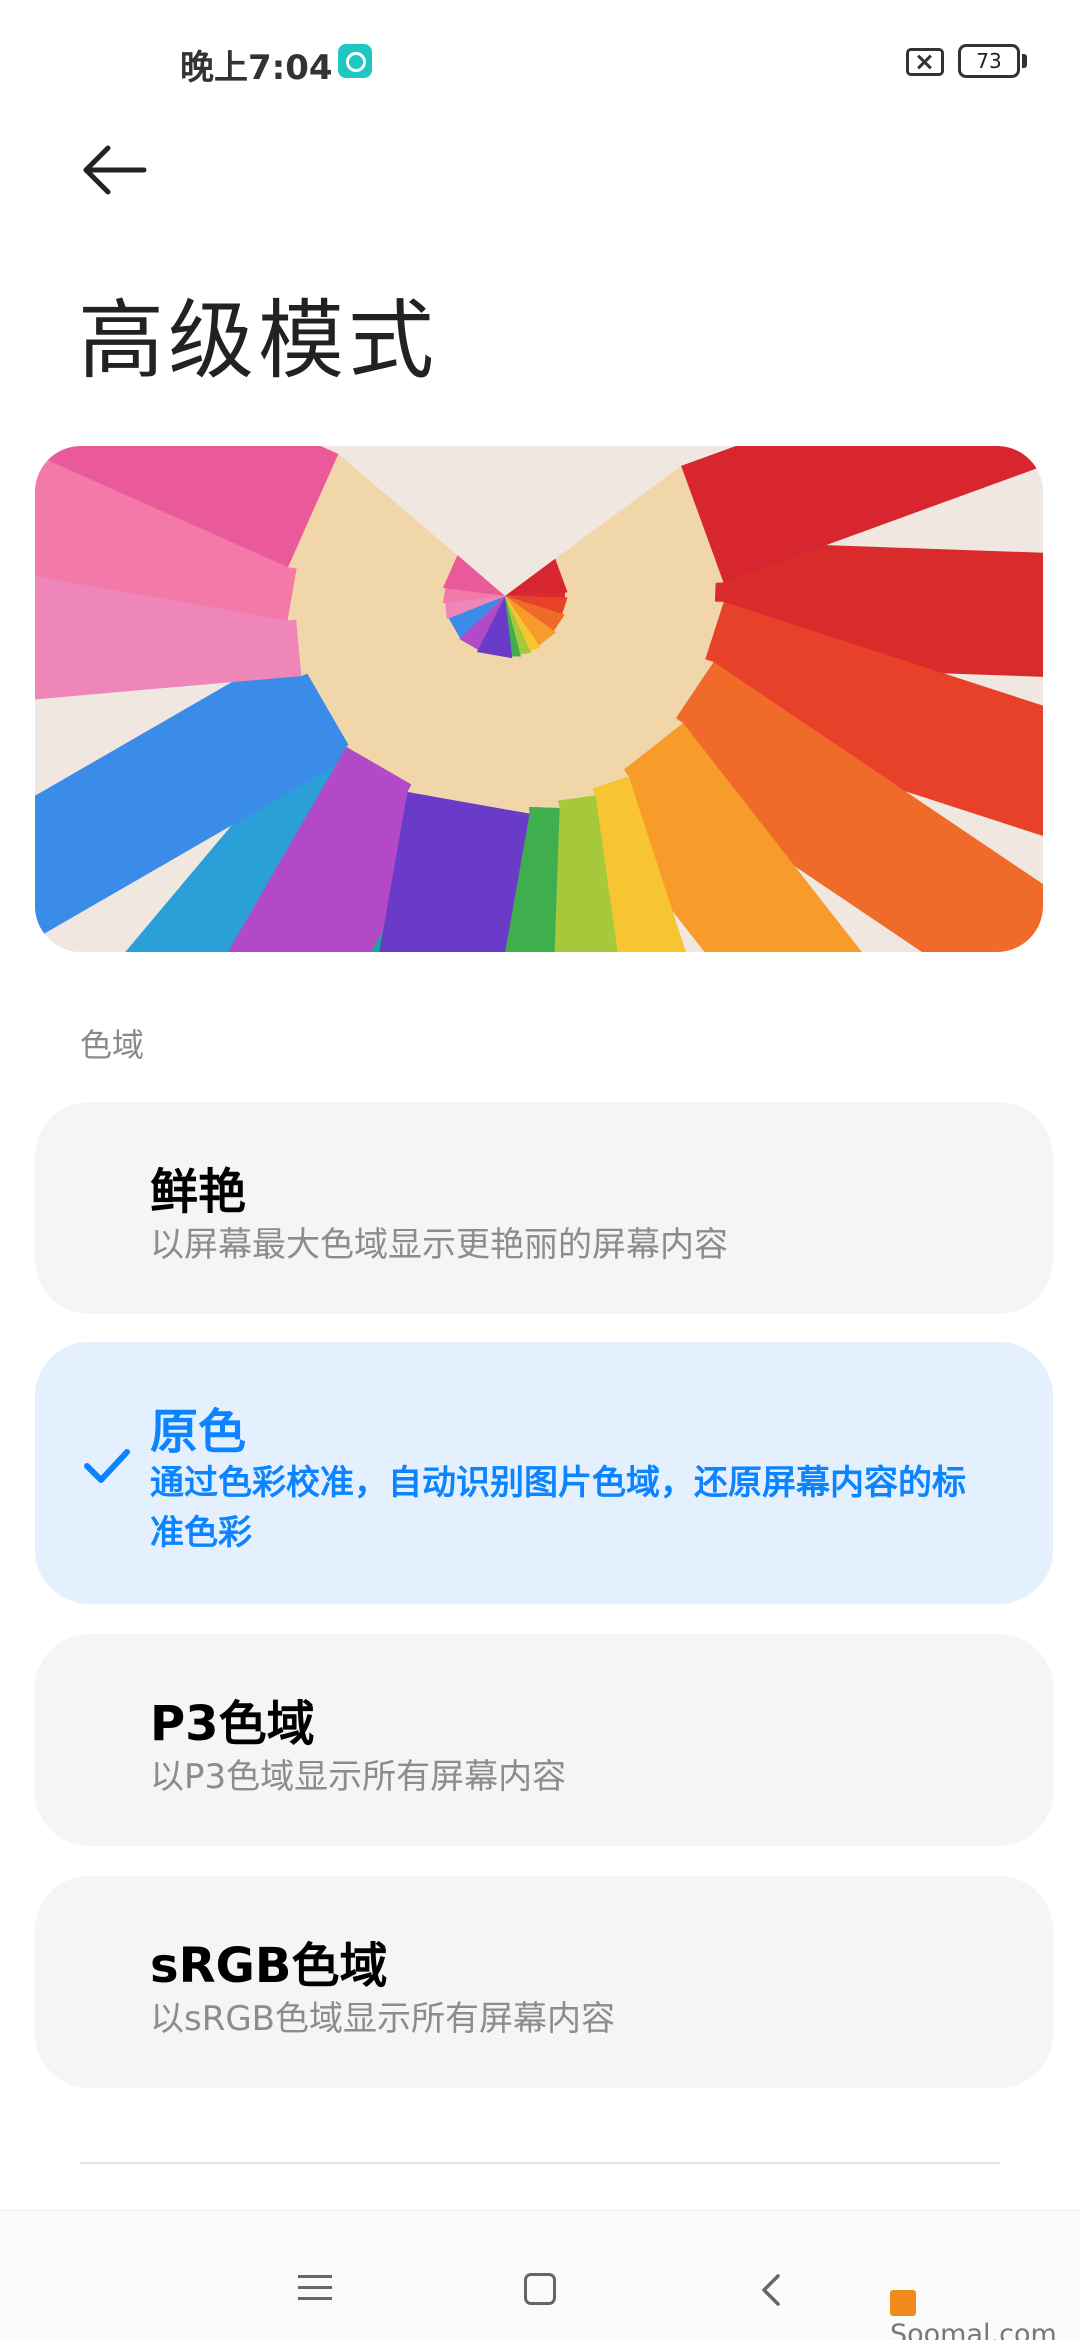  What do you see at coordinates (544, 1208) in the screenshot?
I see `option-vivid: 鲜艳 以屏幕最大色域显示更艳丽的屏幕内容` at bounding box center [544, 1208].